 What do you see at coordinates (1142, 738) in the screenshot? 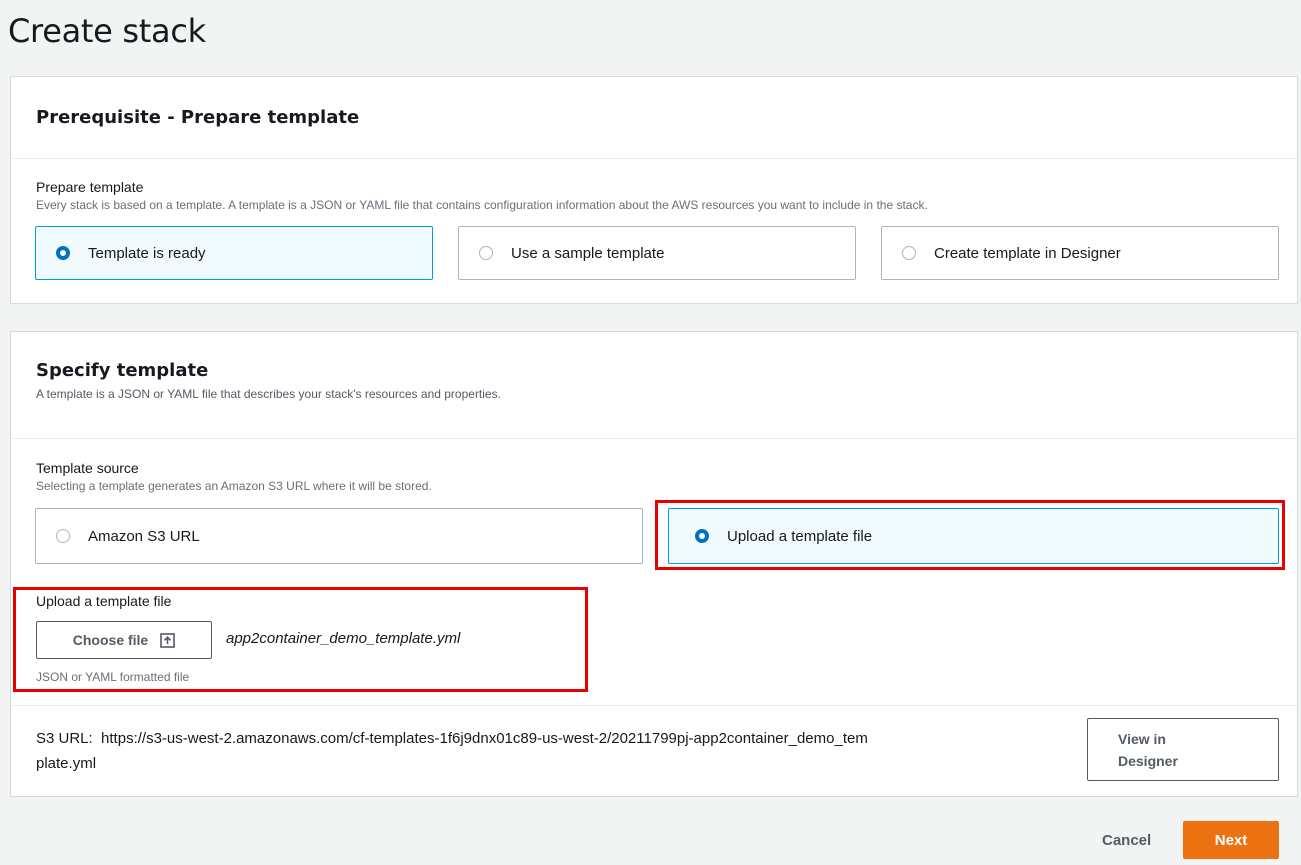
I see `view-in-designer-line1: View in` at bounding box center [1142, 738].